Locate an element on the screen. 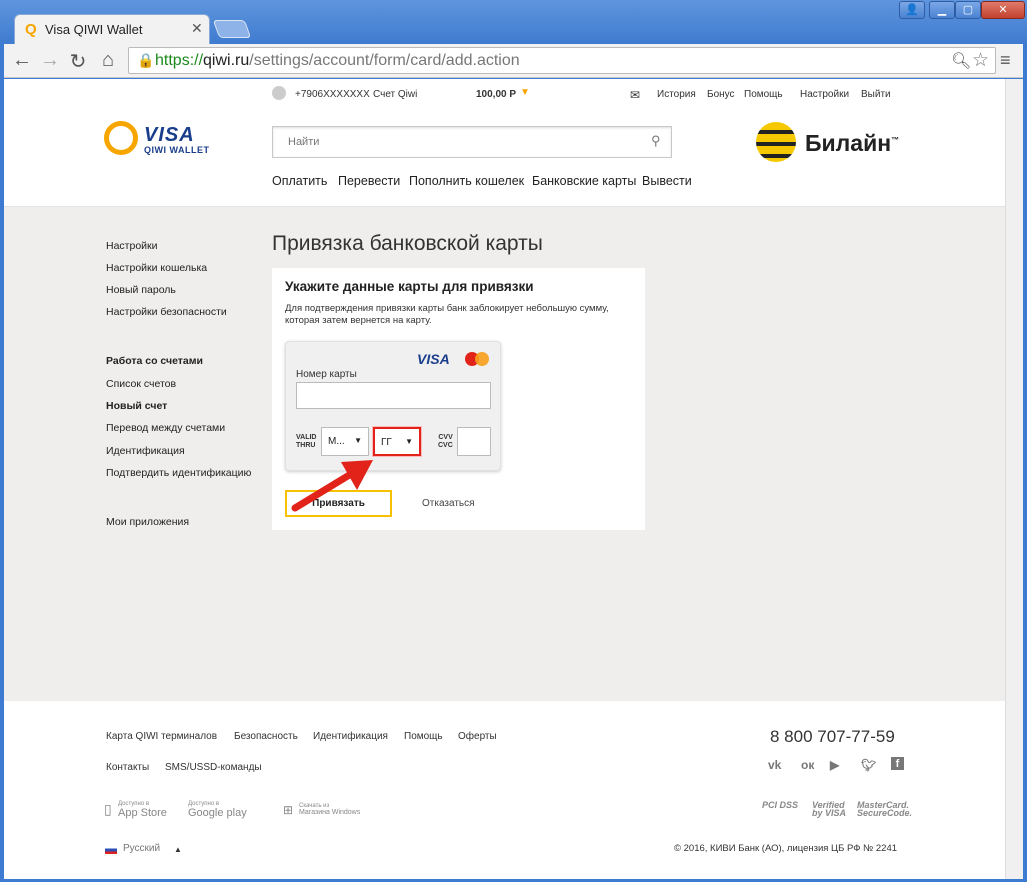  chevron-up-icon: ▲ is located at coordinates (178, 849).